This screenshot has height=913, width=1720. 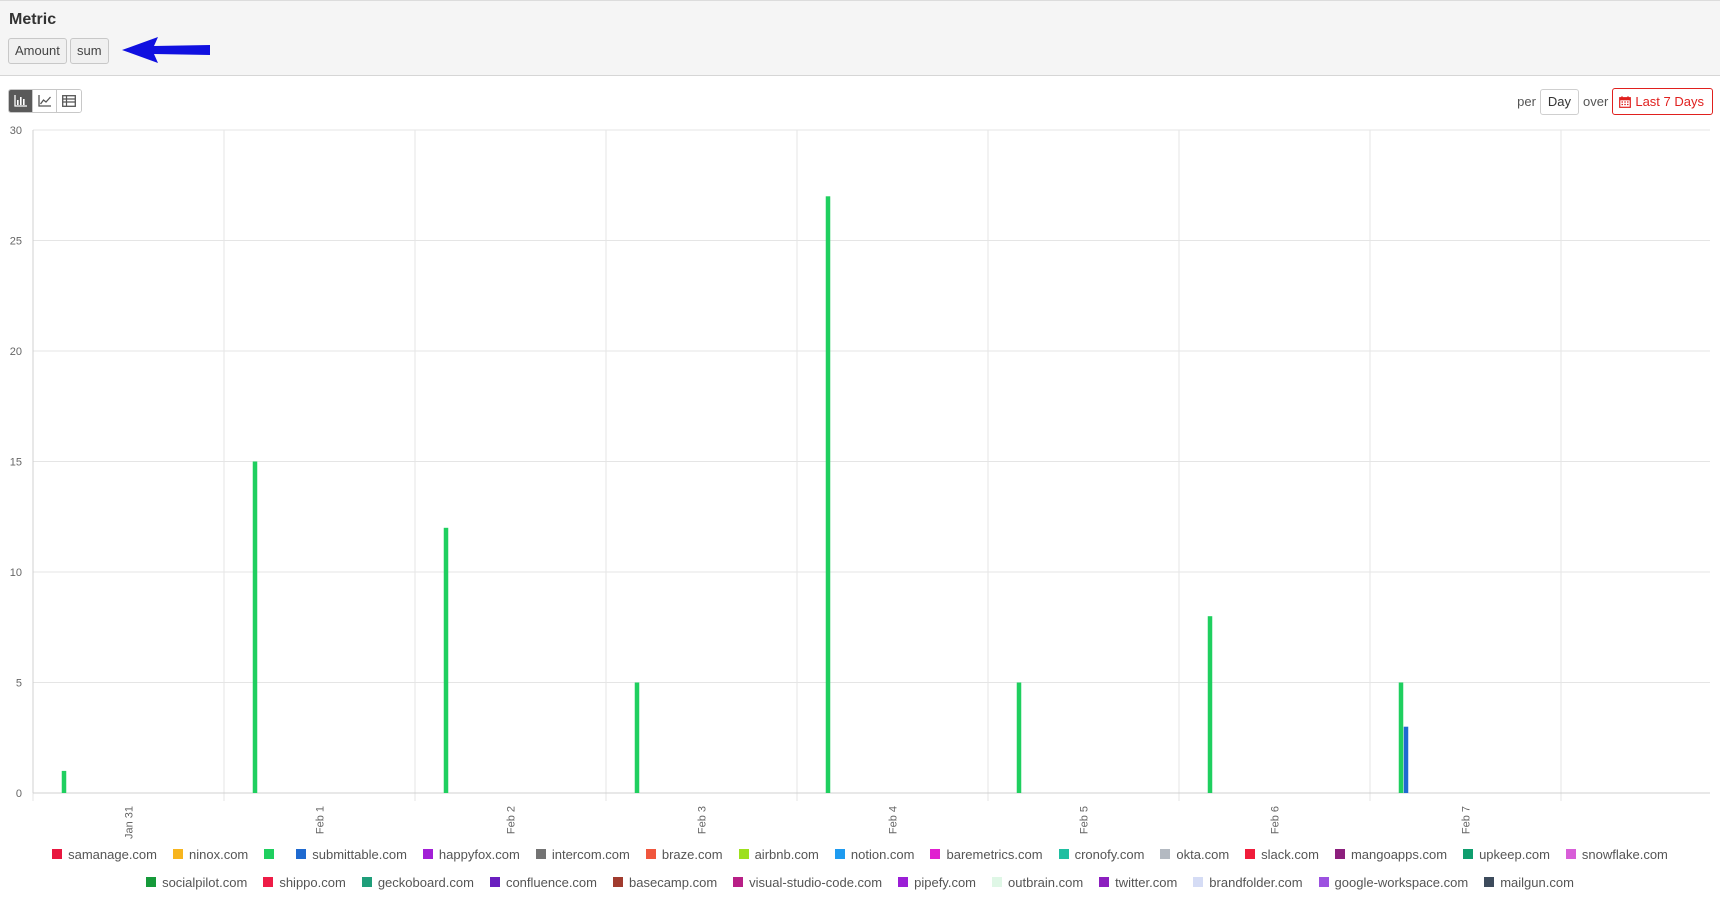 What do you see at coordinates (1625, 101) in the screenshot?
I see `calendar-icon` at bounding box center [1625, 101].